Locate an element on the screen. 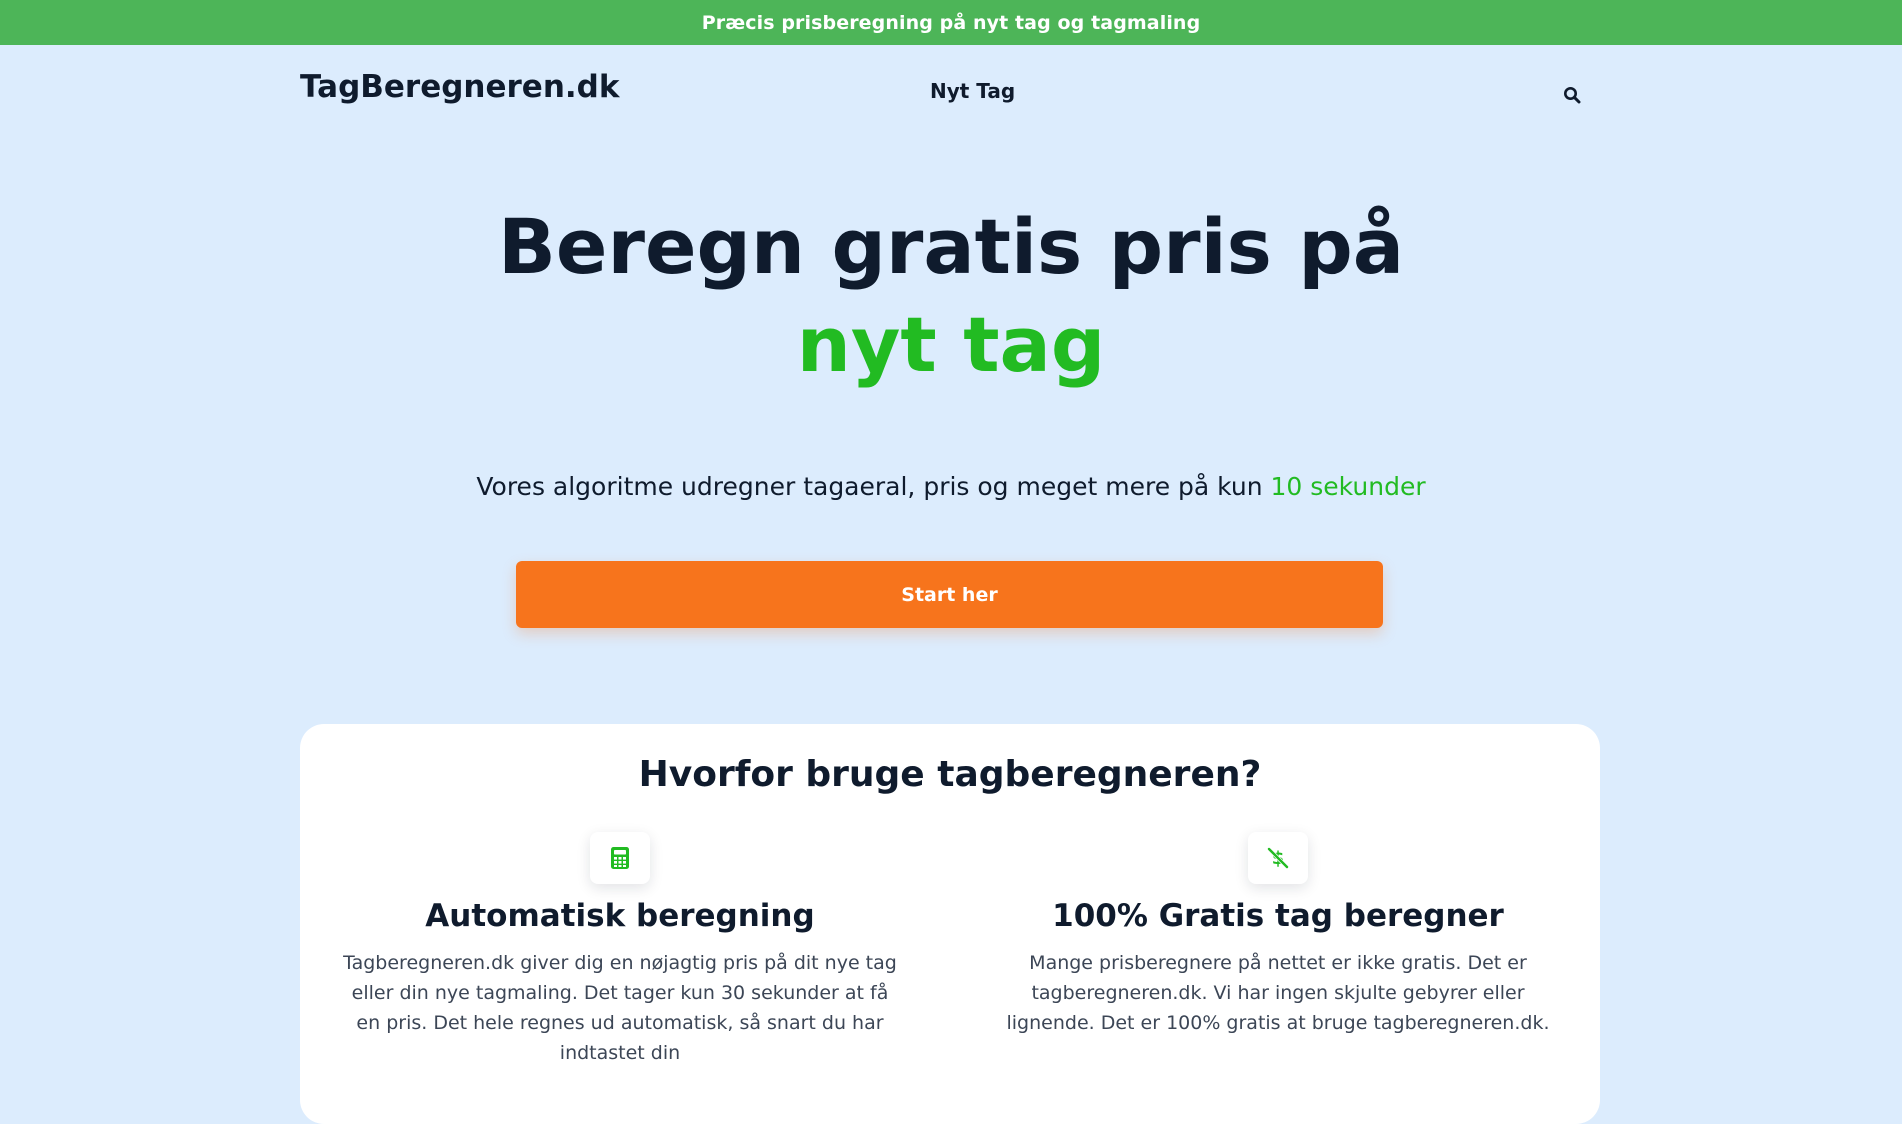  site-header: TagBeregneren.dk Nyt Tag is located at coordinates (951, 90).